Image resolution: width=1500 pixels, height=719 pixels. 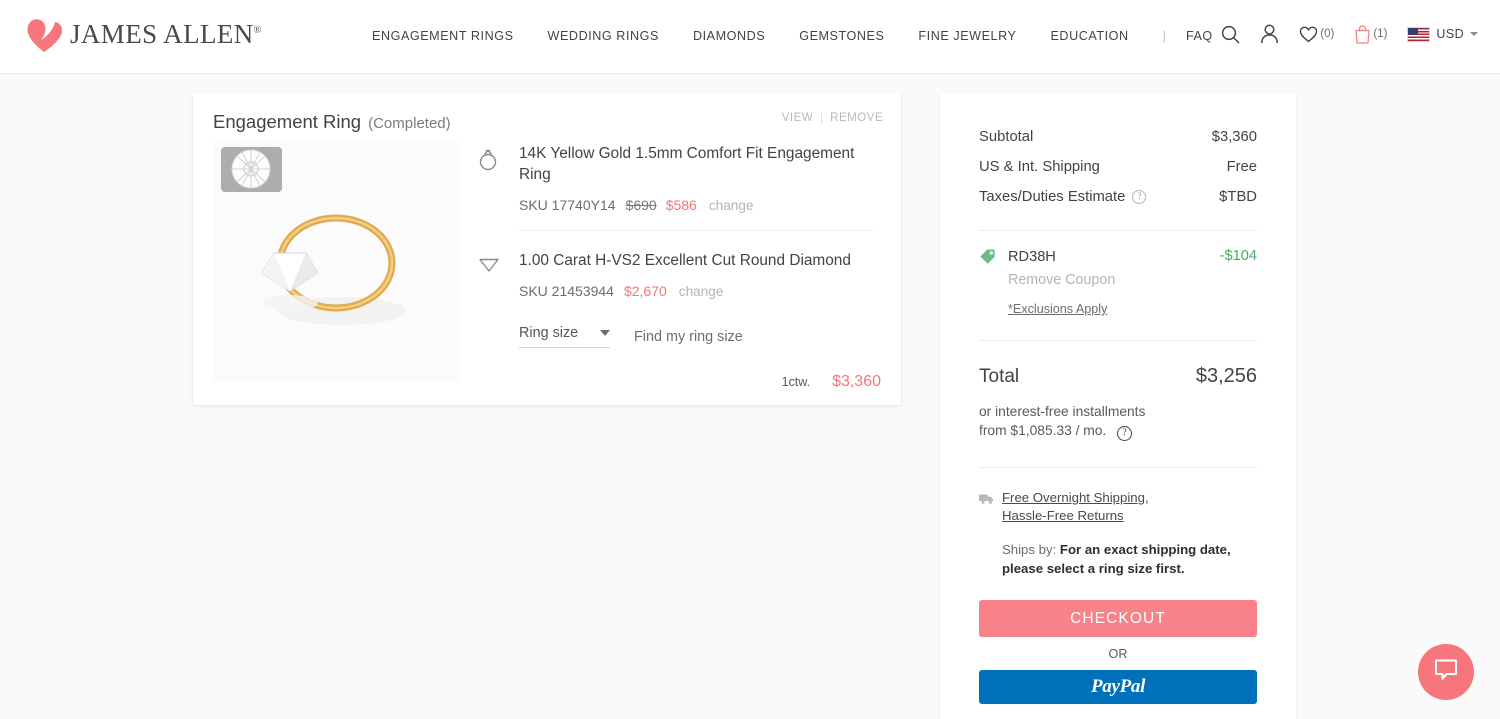 I want to click on currency-selector: USD, so click(x=1442, y=34).